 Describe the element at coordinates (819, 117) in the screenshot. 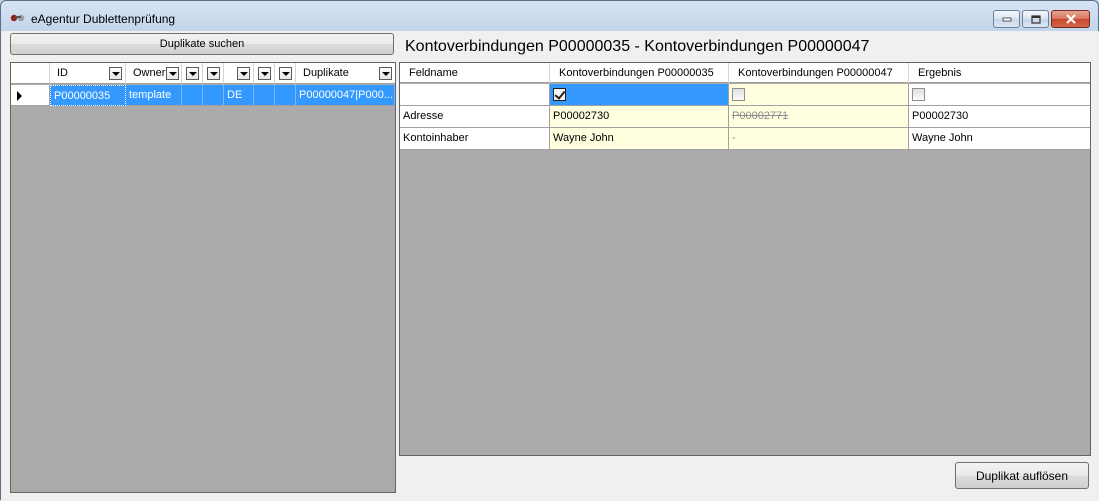

I see `cell-right-value: P00002771` at that location.